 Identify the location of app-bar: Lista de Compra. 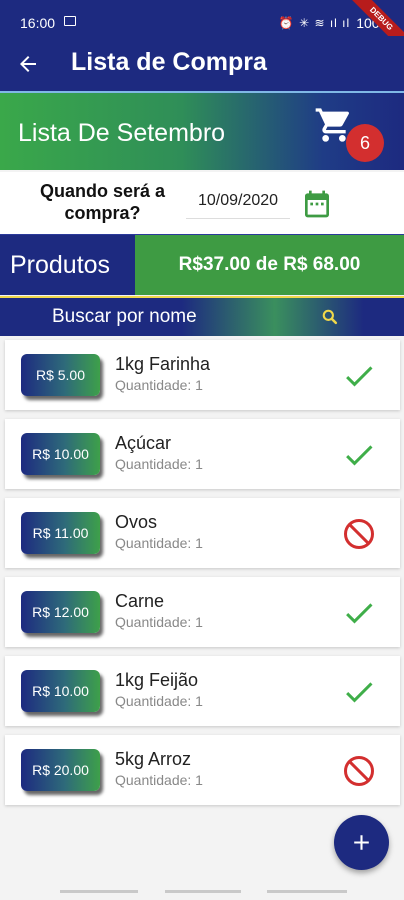
(202, 63).